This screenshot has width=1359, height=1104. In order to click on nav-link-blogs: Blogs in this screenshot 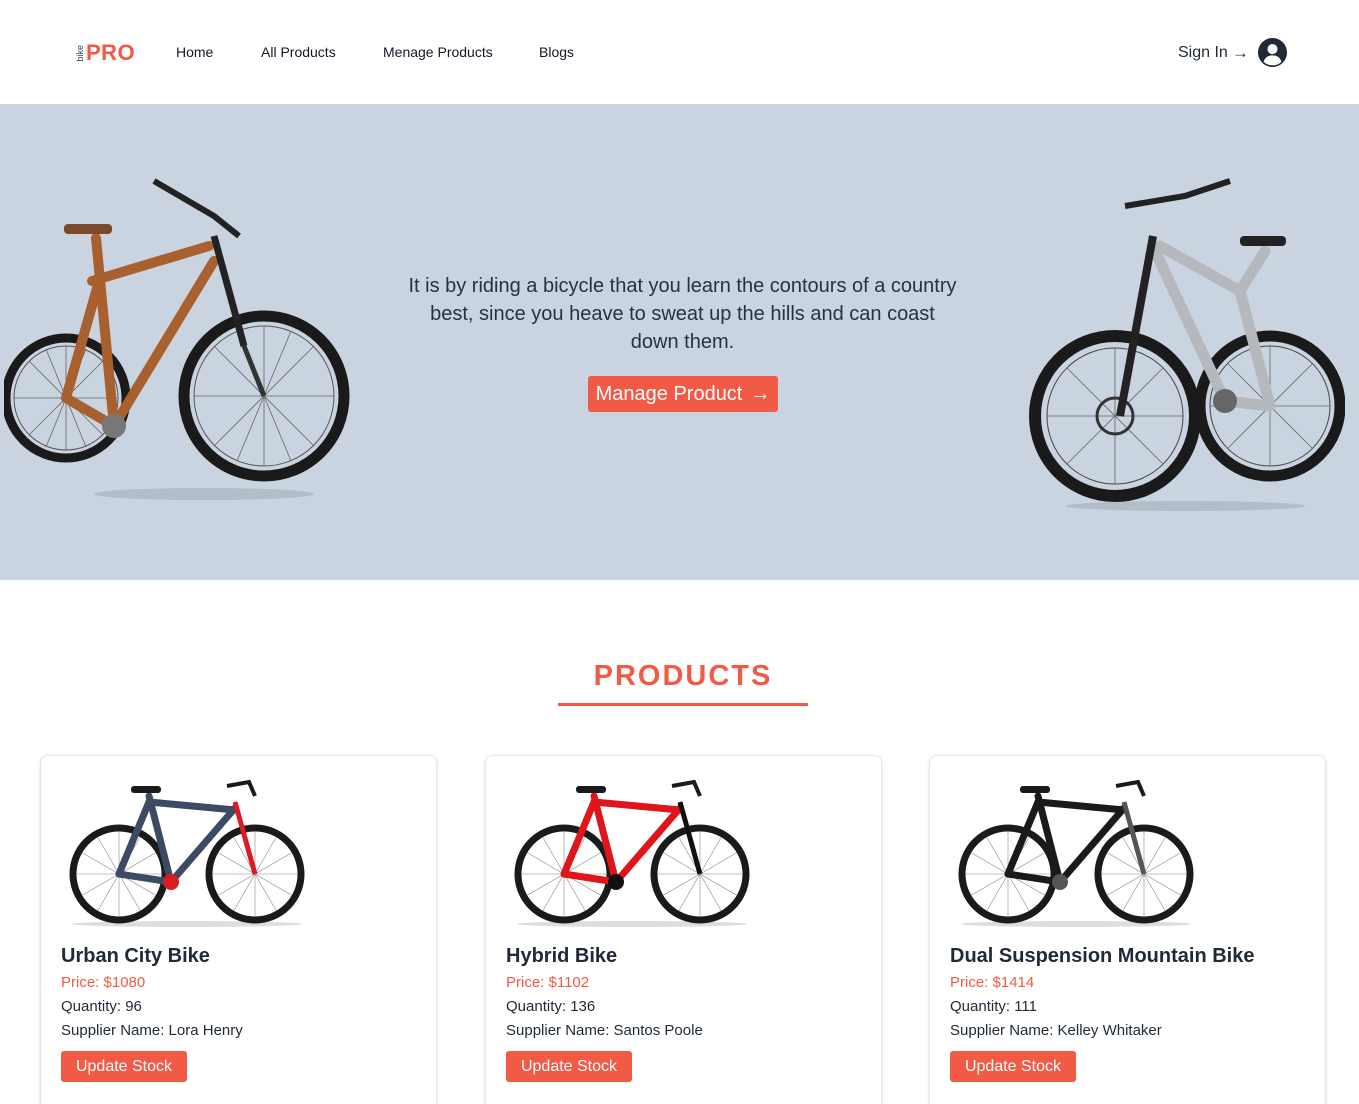, I will do `click(556, 52)`.